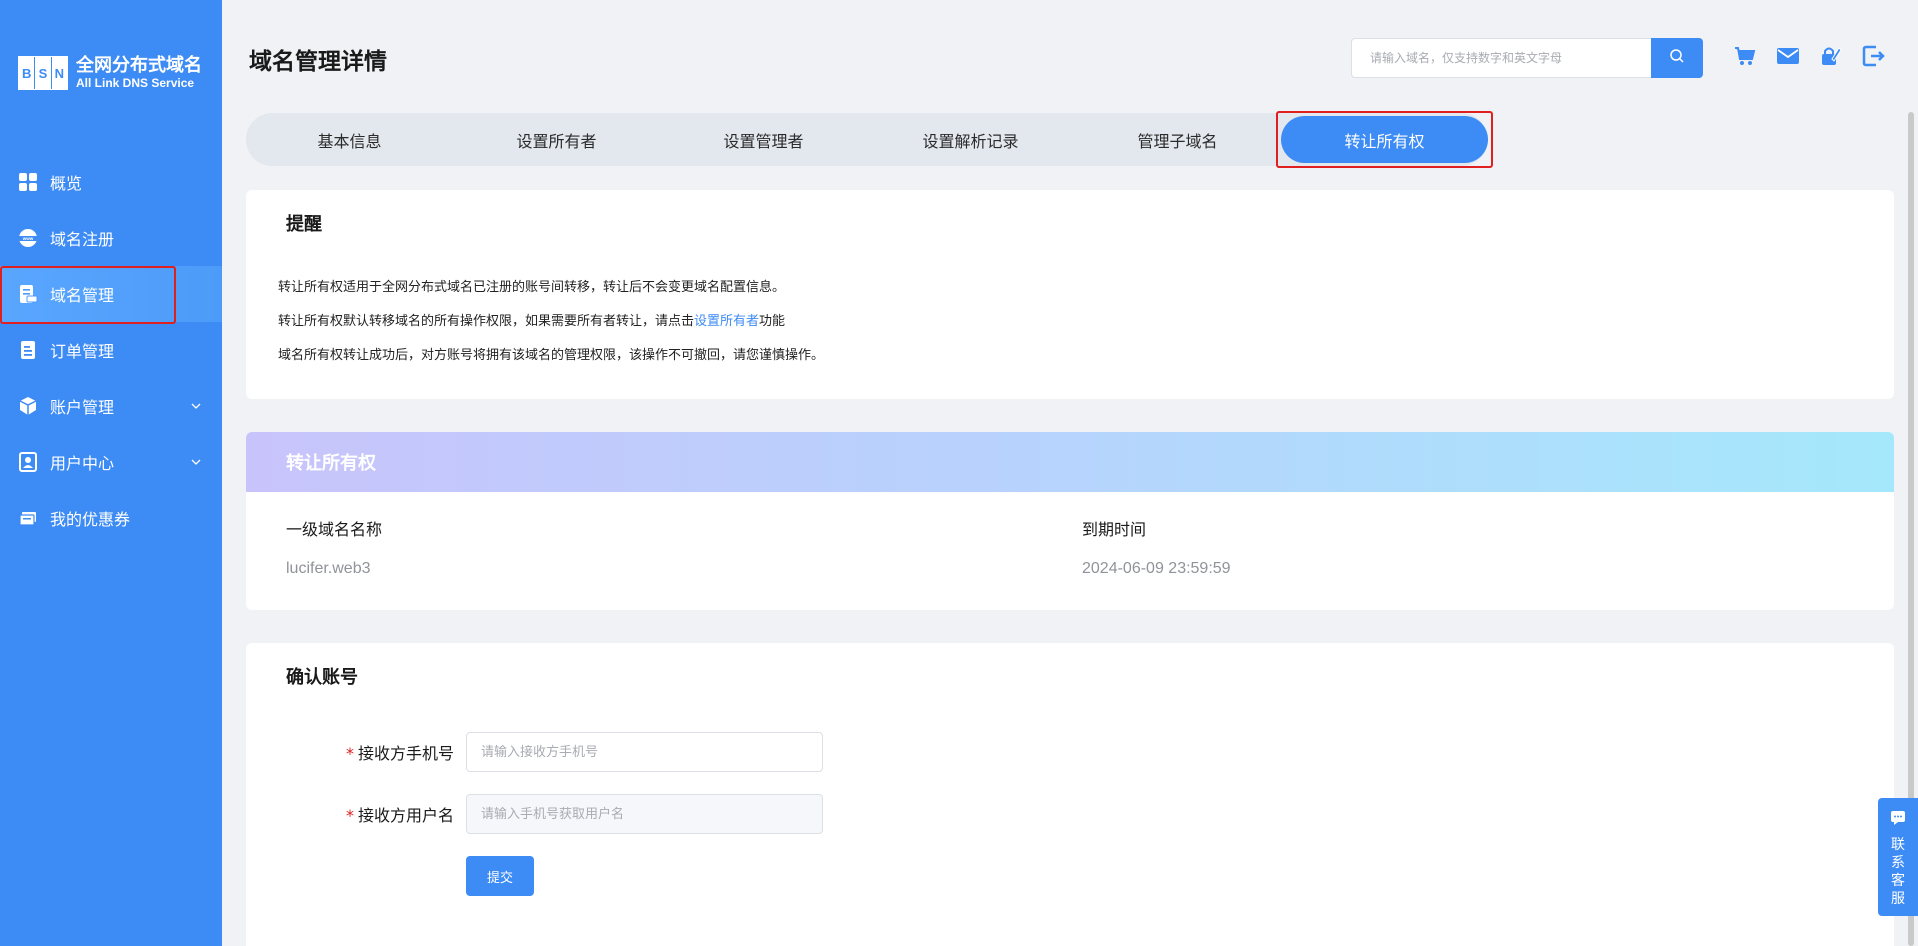 This screenshot has width=1918, height=946. I want to click on sidebar-item-label: 用户中心, so click(82, 463).